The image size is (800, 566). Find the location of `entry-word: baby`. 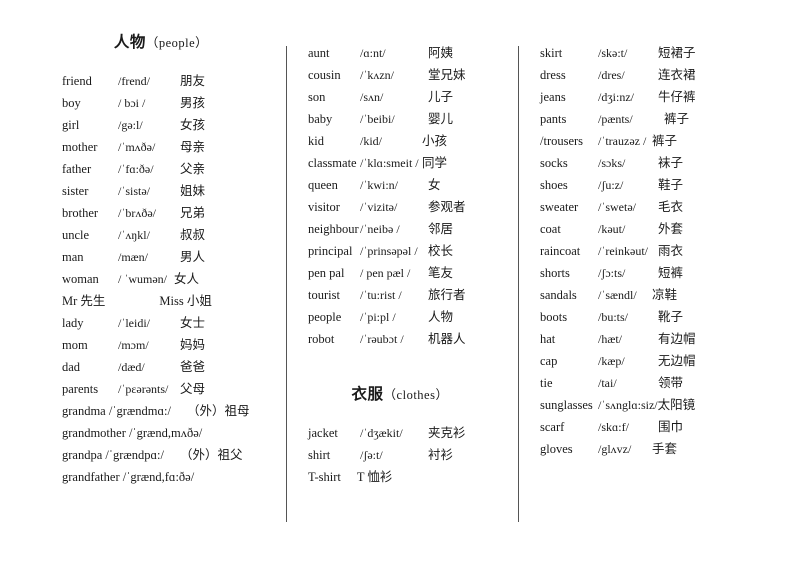

entry-word: baby is located at coordinates (320, 119).